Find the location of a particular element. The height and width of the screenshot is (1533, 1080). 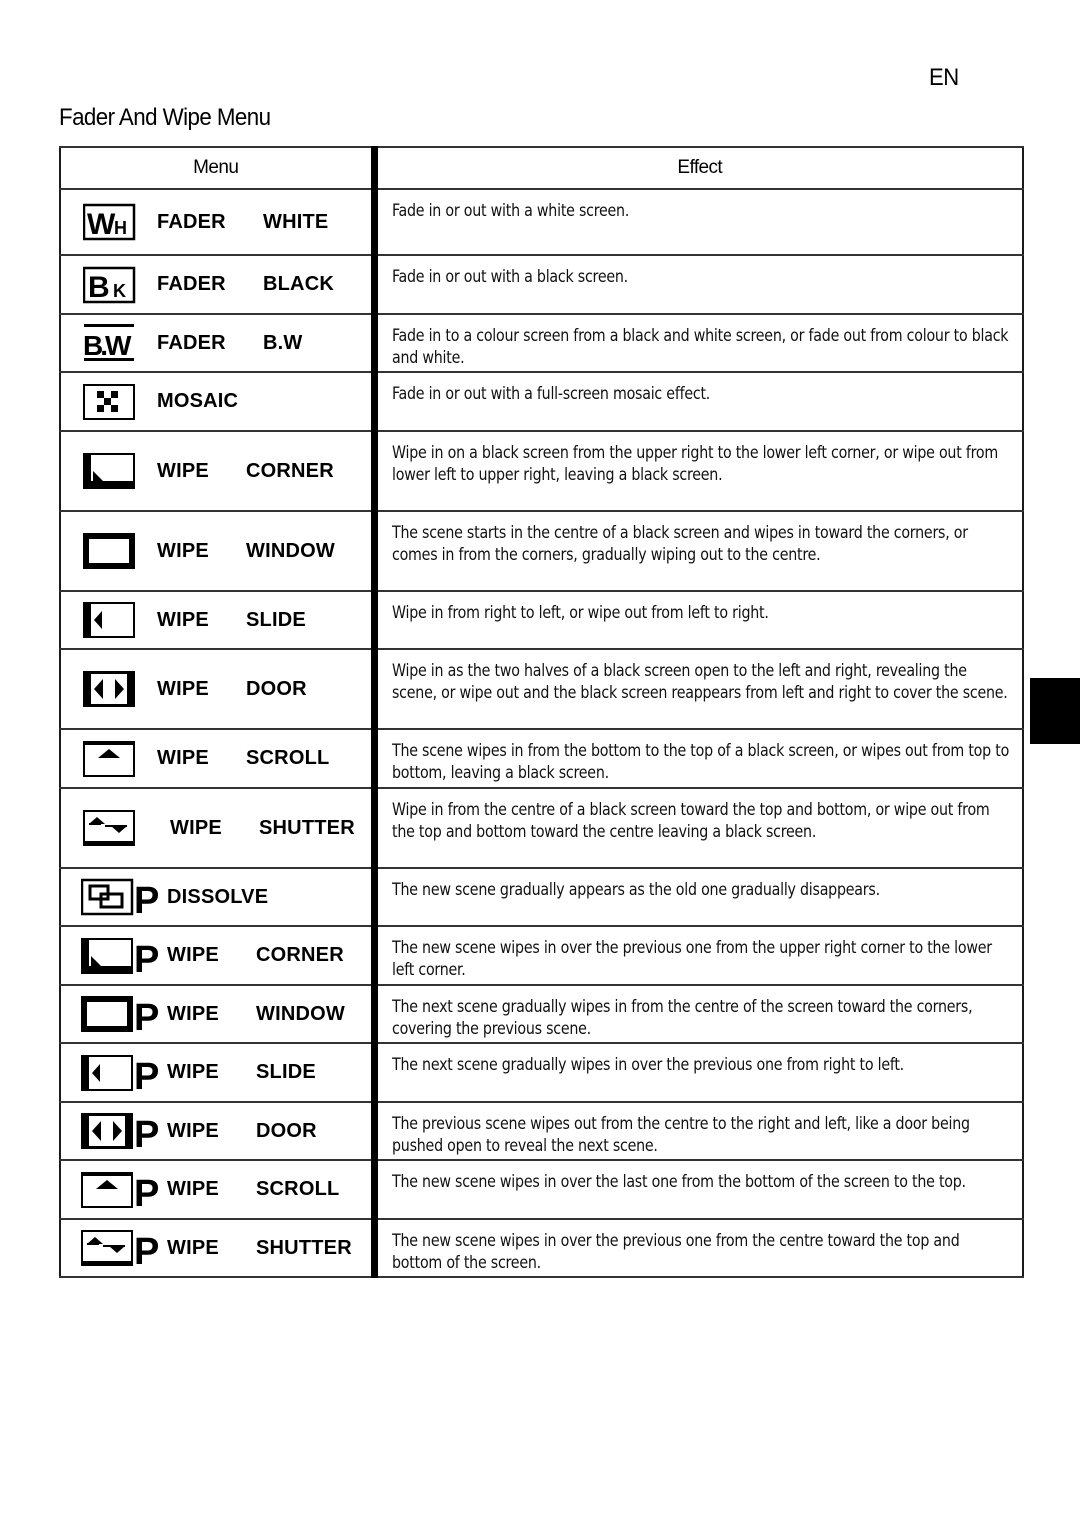

menu-item: WIPE SLIDE is located at coordinates (216, 620).